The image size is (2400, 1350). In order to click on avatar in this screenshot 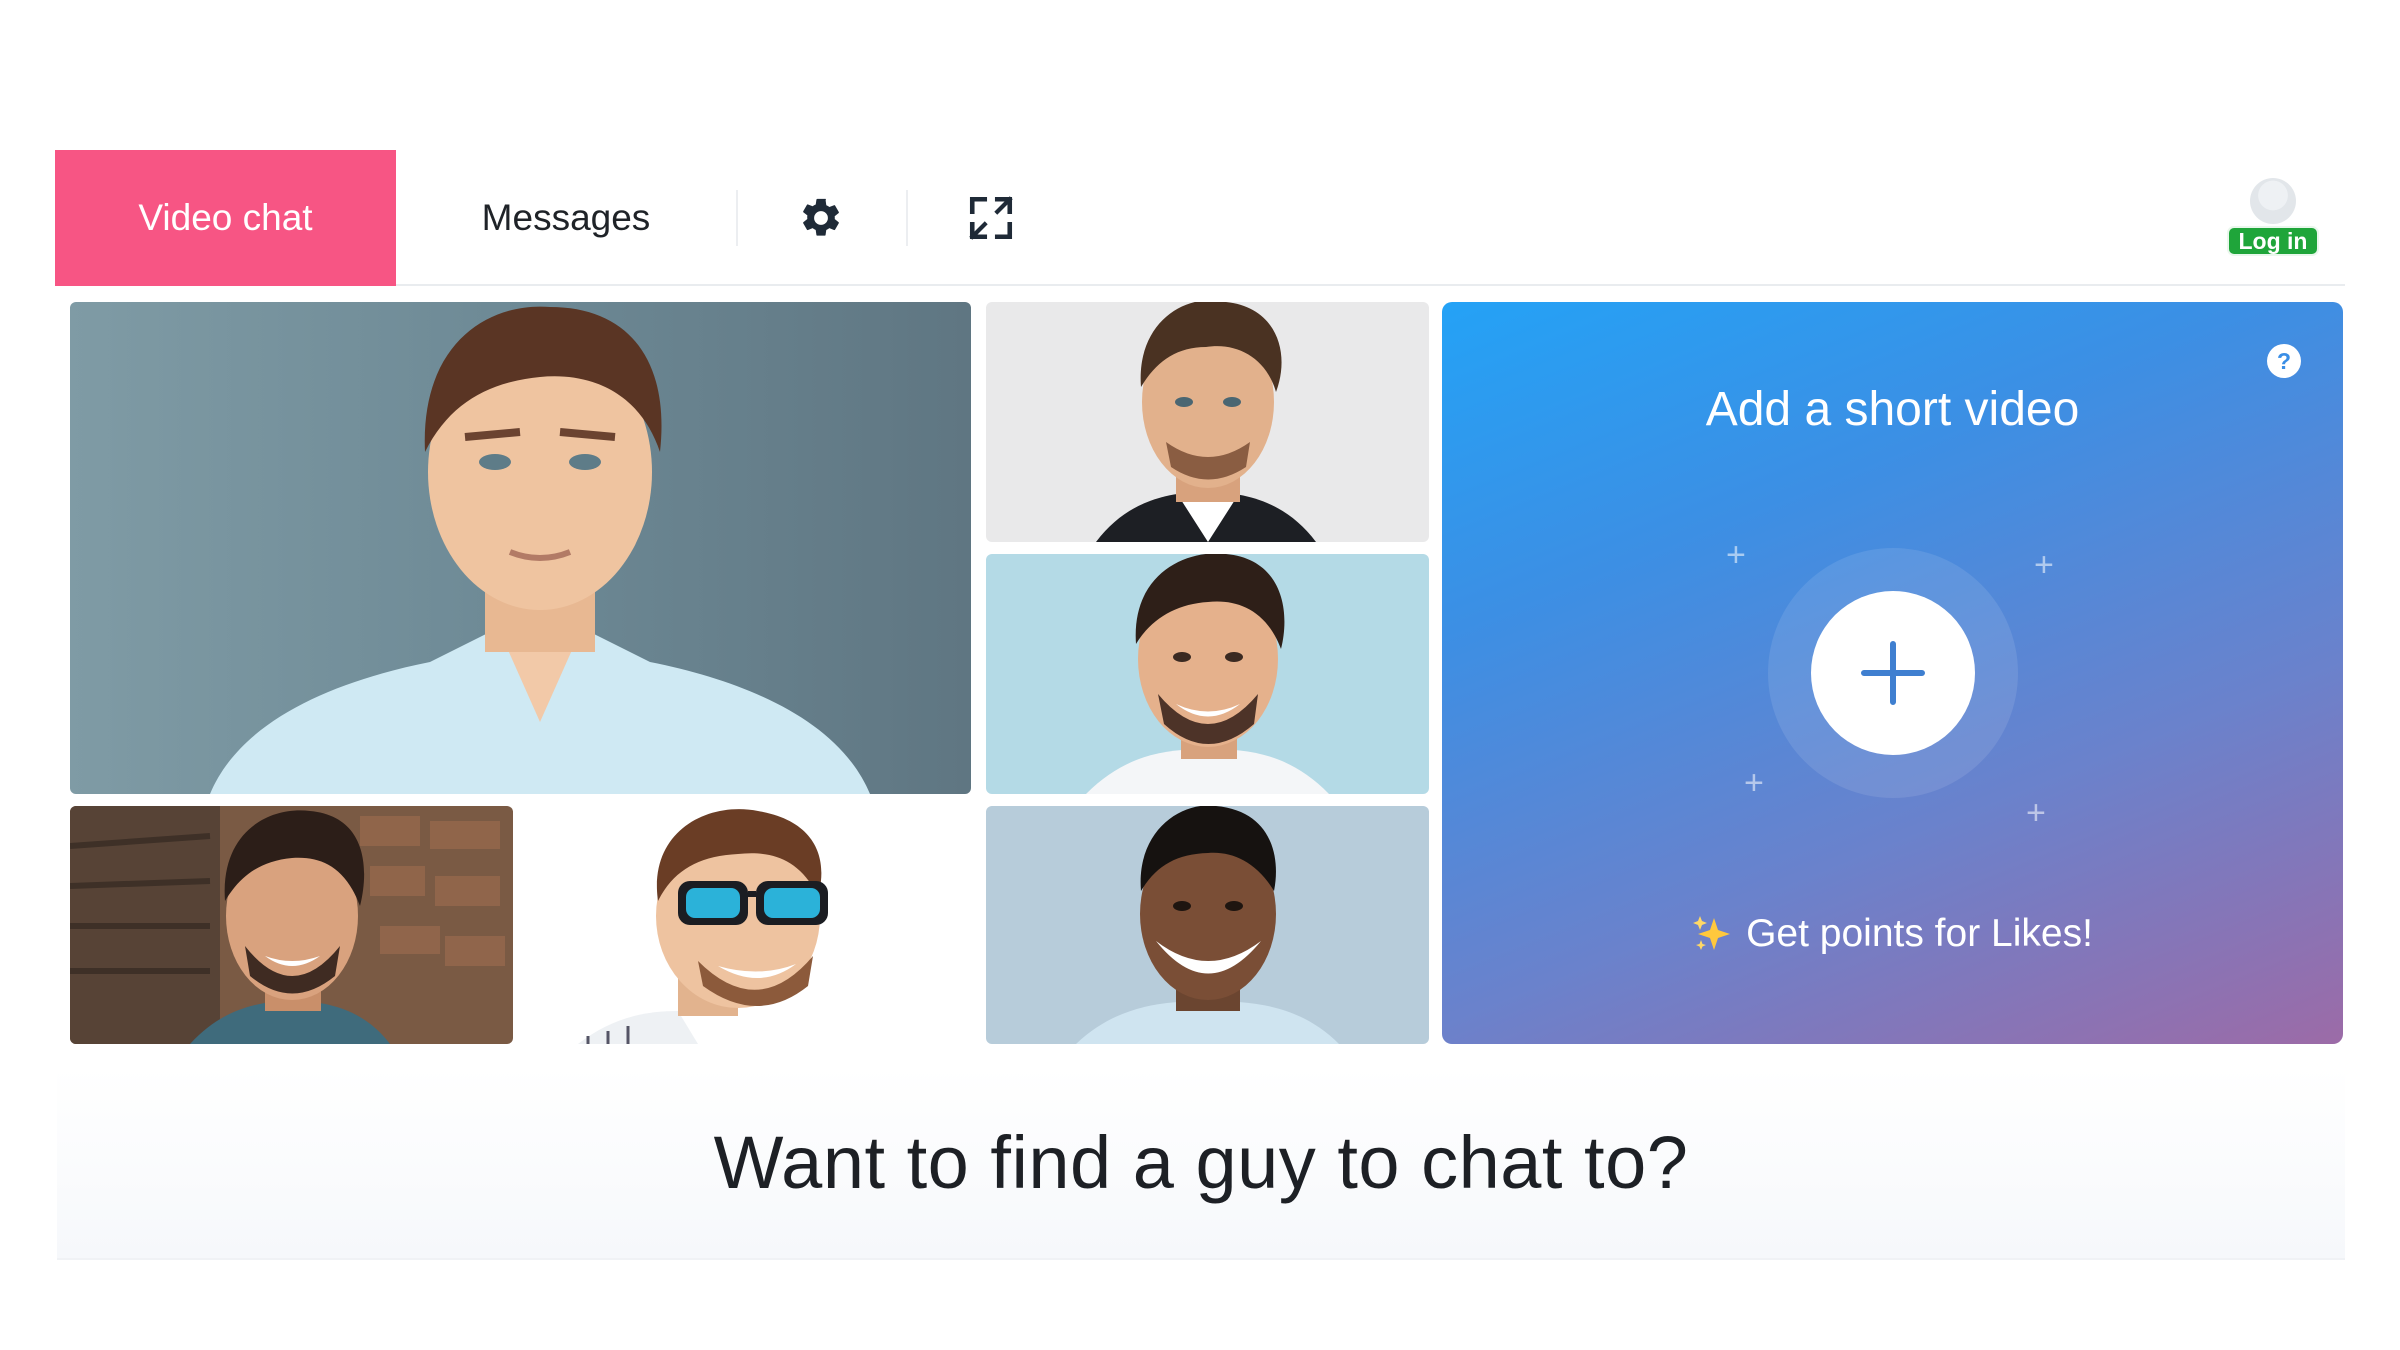, I will do `click(2273, 201)`.